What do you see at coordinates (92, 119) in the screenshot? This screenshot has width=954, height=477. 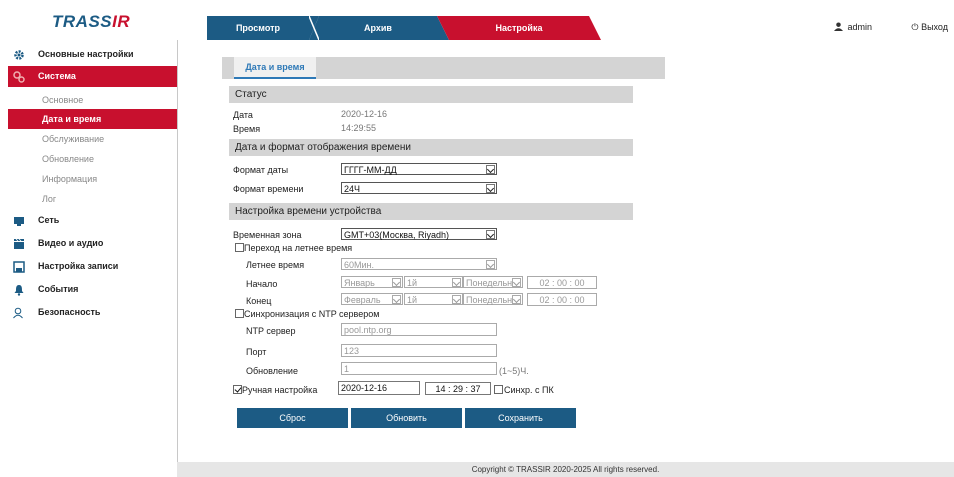 I see `sidebar-subitem-date-time: Дата и время` at bounding box center [92, 119].